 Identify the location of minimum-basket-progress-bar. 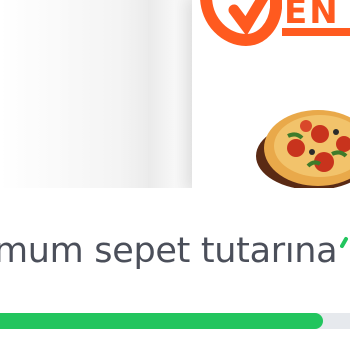
(175, 321).